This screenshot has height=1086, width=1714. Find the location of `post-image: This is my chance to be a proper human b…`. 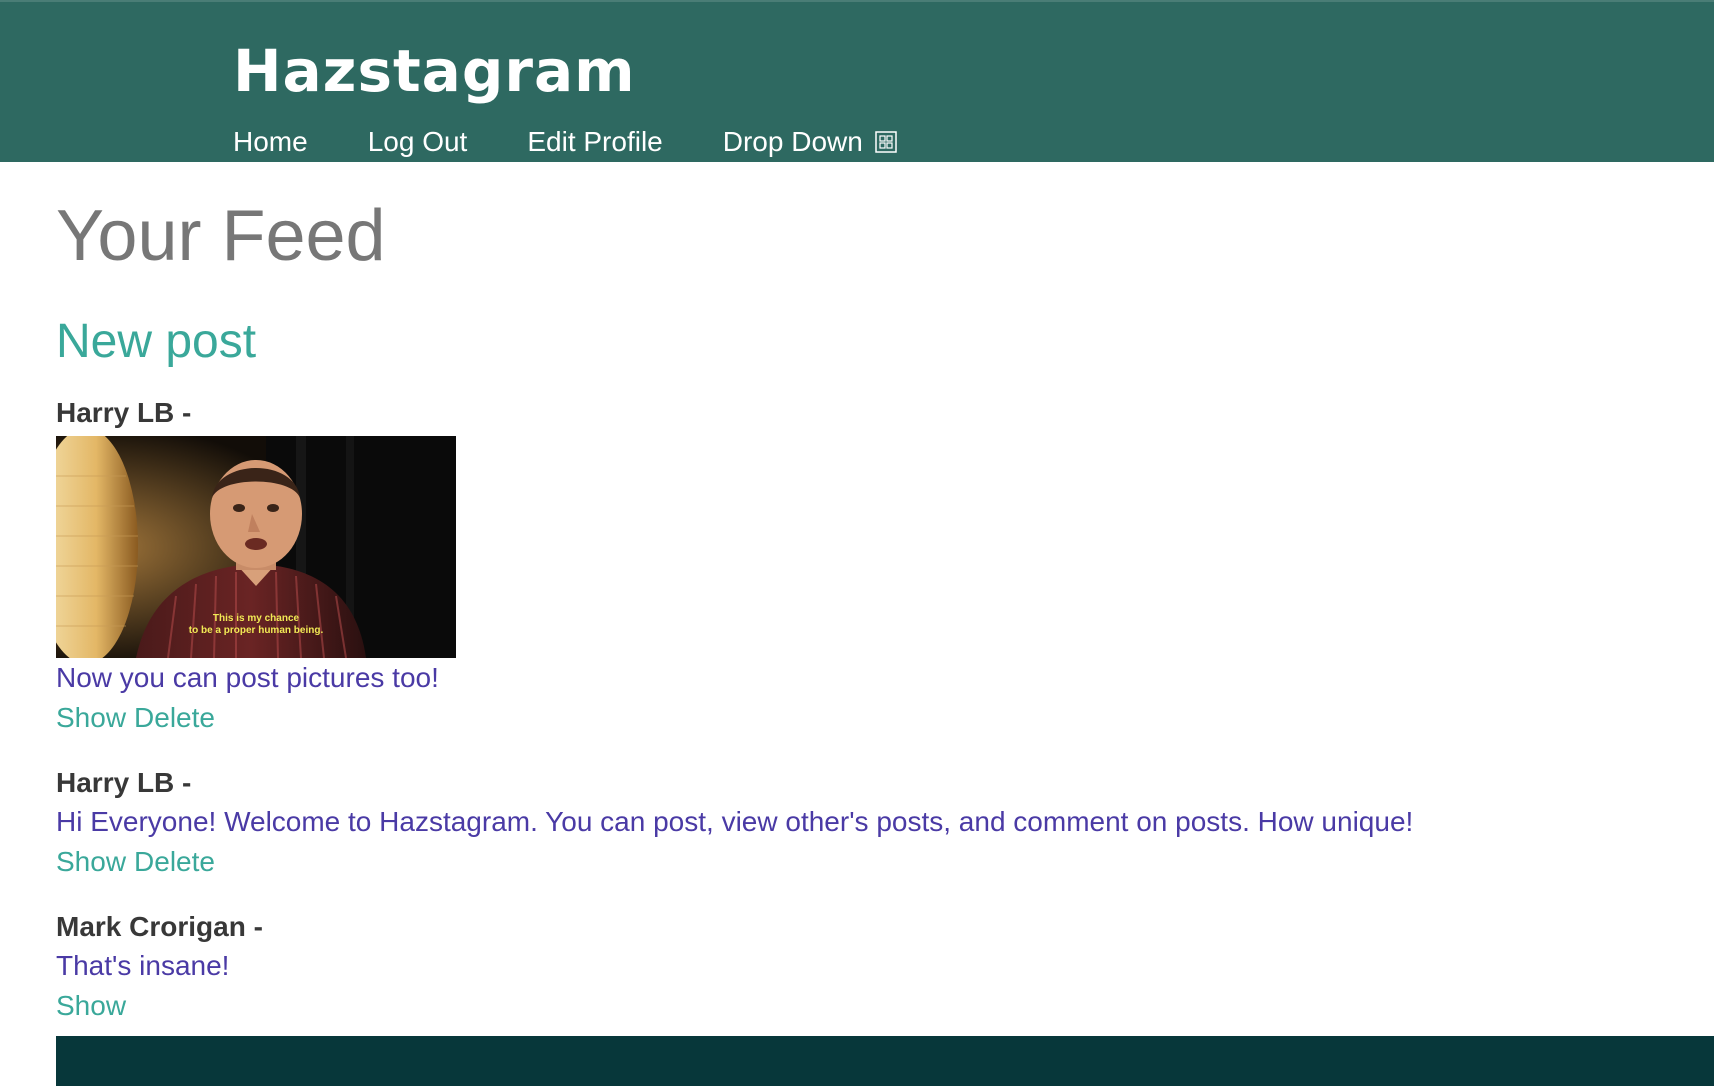

post-image: This is my chance to be a proper human b… is located at coordinates (256, 547).